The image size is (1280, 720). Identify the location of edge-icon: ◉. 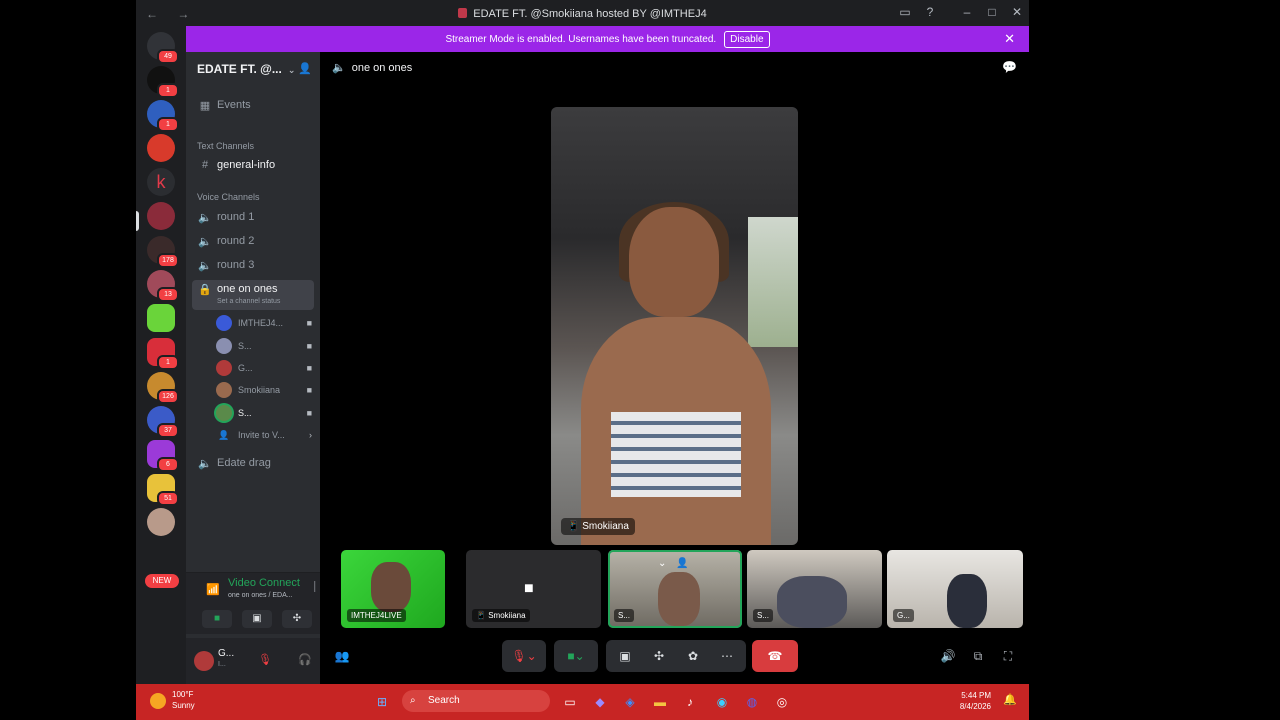
(722, 702).